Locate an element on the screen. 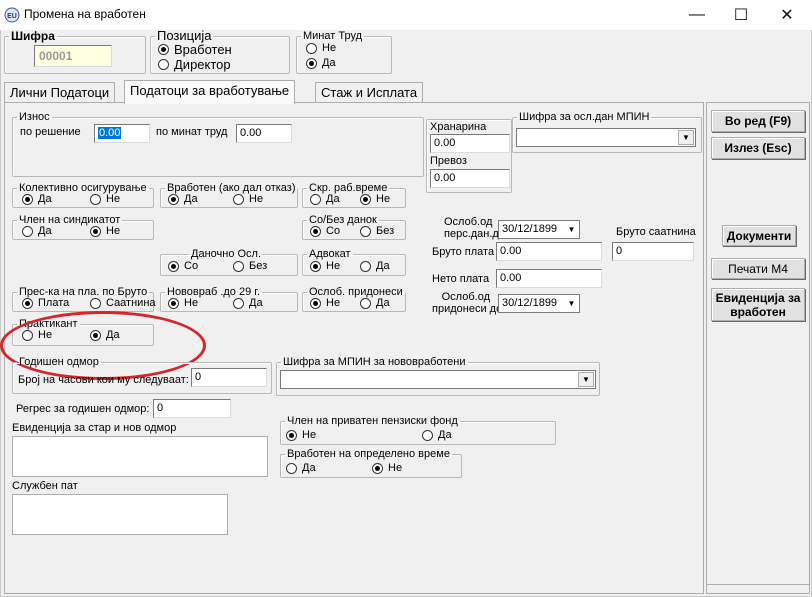  opredeleno-vreme-radio-ne: Не is located at coordinates (387, 468).